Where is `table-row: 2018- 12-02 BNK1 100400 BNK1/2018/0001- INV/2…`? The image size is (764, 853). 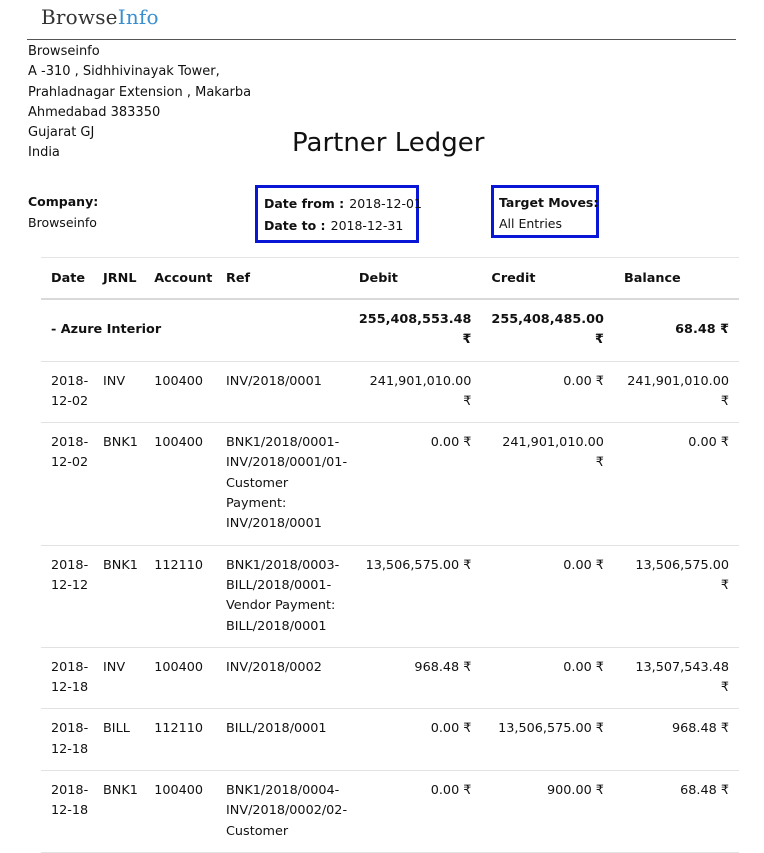 table-row: 2018- 12-02 BNK1 100400 BNK1/2018/0001- INV/2… is located at coordinates (390, 484).